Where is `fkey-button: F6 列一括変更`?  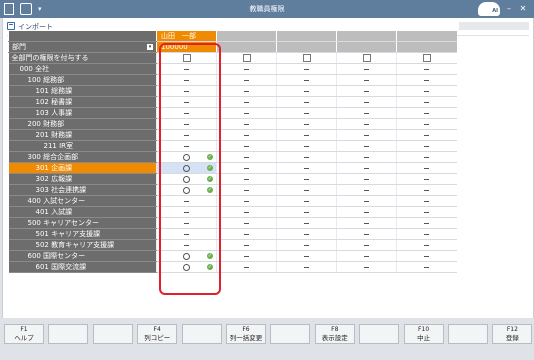 fkey-button: F6 列一括変更 is located at coordinates (246, 334).